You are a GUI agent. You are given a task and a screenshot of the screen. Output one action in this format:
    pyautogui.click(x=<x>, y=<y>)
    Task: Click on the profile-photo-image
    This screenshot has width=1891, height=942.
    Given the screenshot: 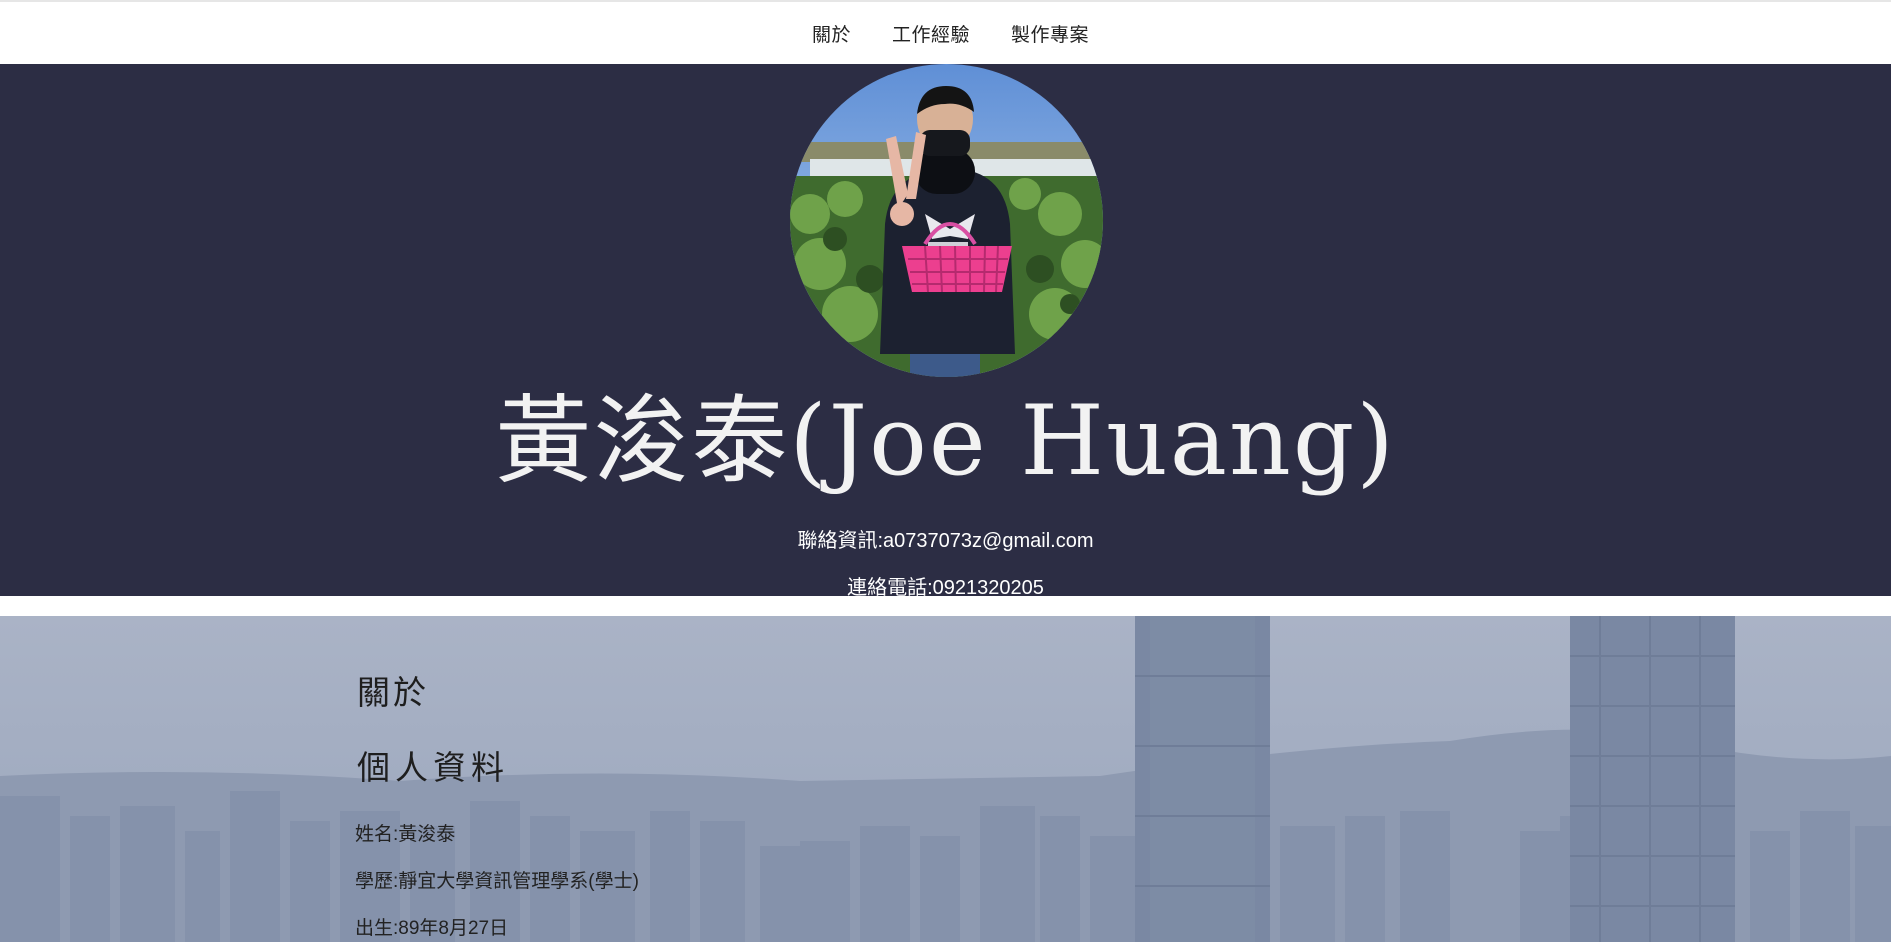 What is the action you would take?
    pyautogui.click(x=946, y=220)
    